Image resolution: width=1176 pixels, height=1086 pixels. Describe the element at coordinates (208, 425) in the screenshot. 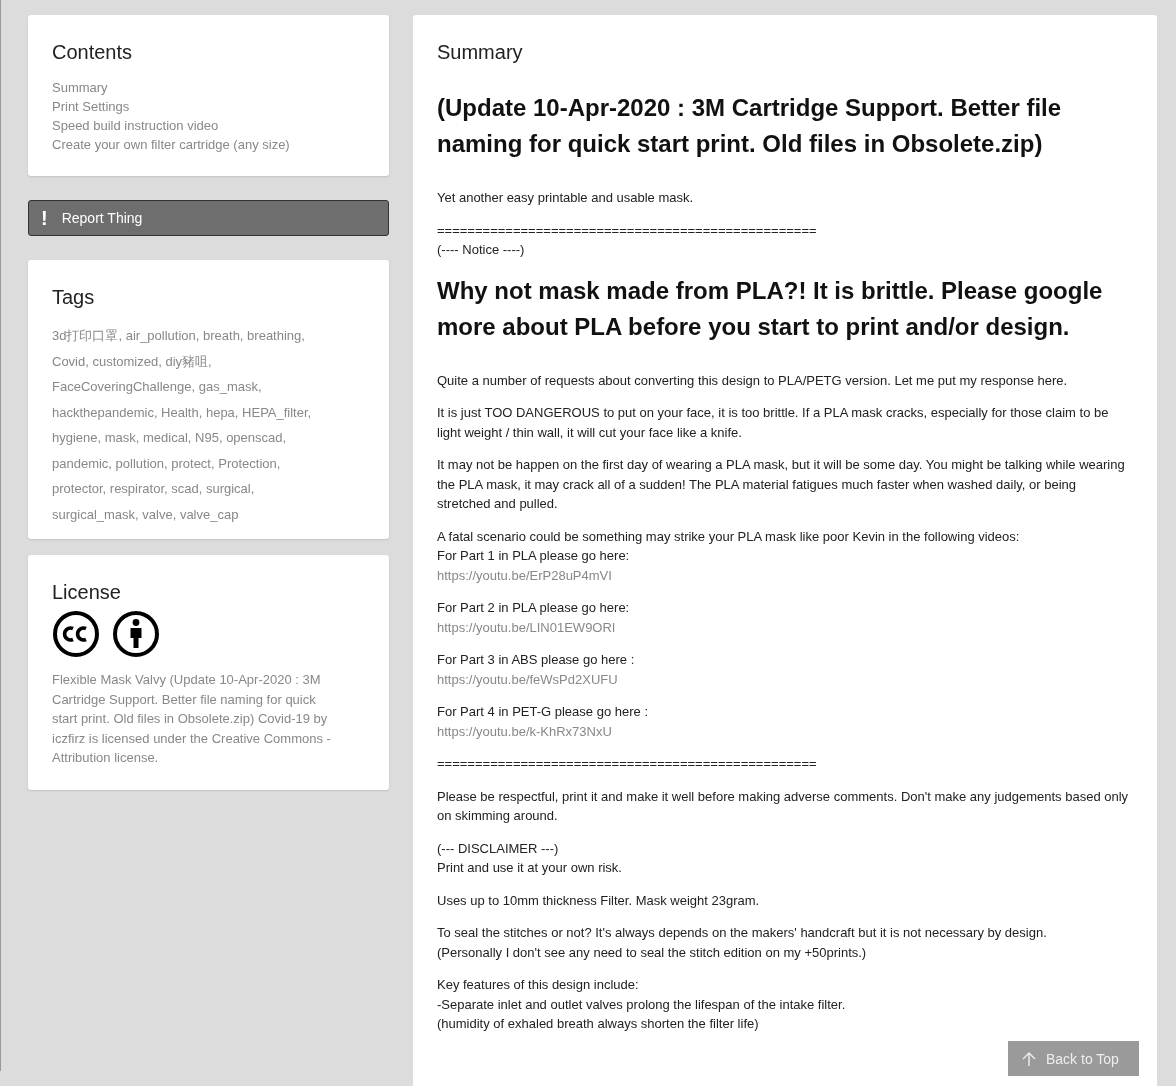

I see `tag-list: 3d打印口罩, air_pollution, breath, breathing, Covid, customized, diy豬咀, FaceCoveringChallenge, gas_mask, hackthepandemic, Health, hepa, HEPA_filter, hygiene, mask, medical, N95, openscad, pandemic, pollution, protect, Protection, protector, respirator, scad, surgical, surgical_mask, valve, valve_cap` at that location.